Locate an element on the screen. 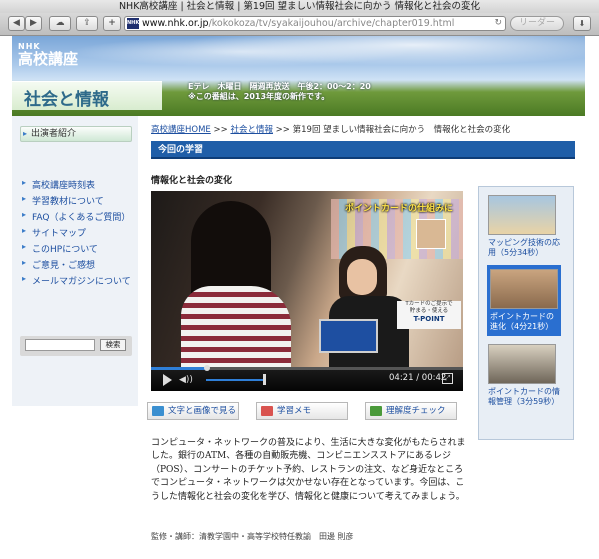 This screenshot has height=559, width=599. sidebar-item-materials: 学習教材について is located at coordinates (76, 202).